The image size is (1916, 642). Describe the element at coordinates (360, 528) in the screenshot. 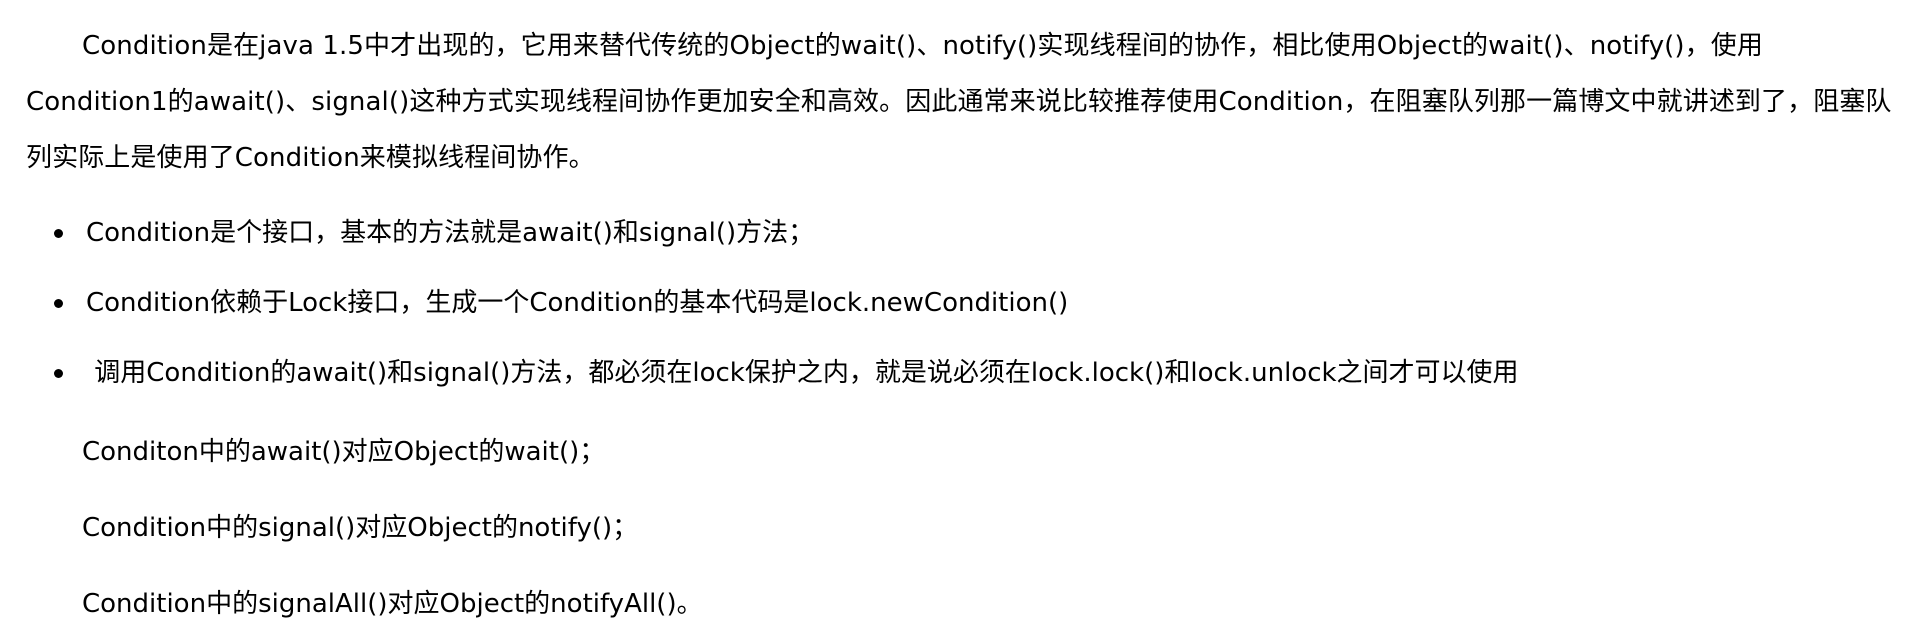

I see `mapping-line: Condition中的signal()对应Object的notify()；` at that location.